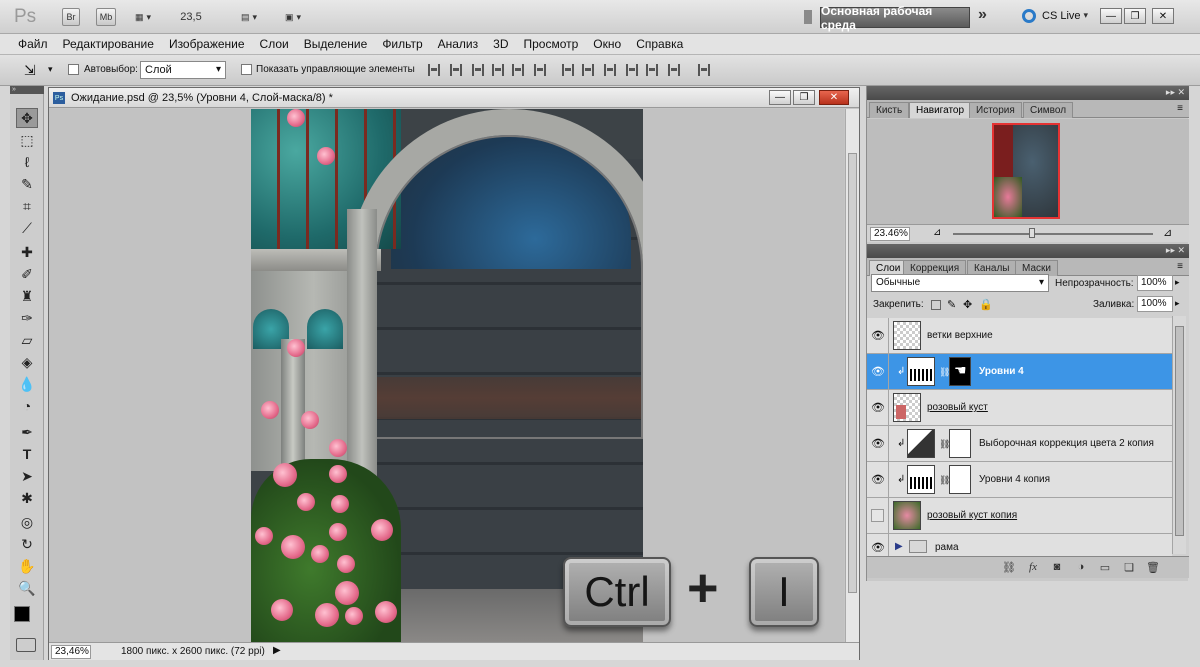 Image resolution: width=1200 pixels, height=667 pixels. Describe the element at coordinates (30, 70) in the screenshot. I see `move-tool-preset-icon: ⇲` at that location.